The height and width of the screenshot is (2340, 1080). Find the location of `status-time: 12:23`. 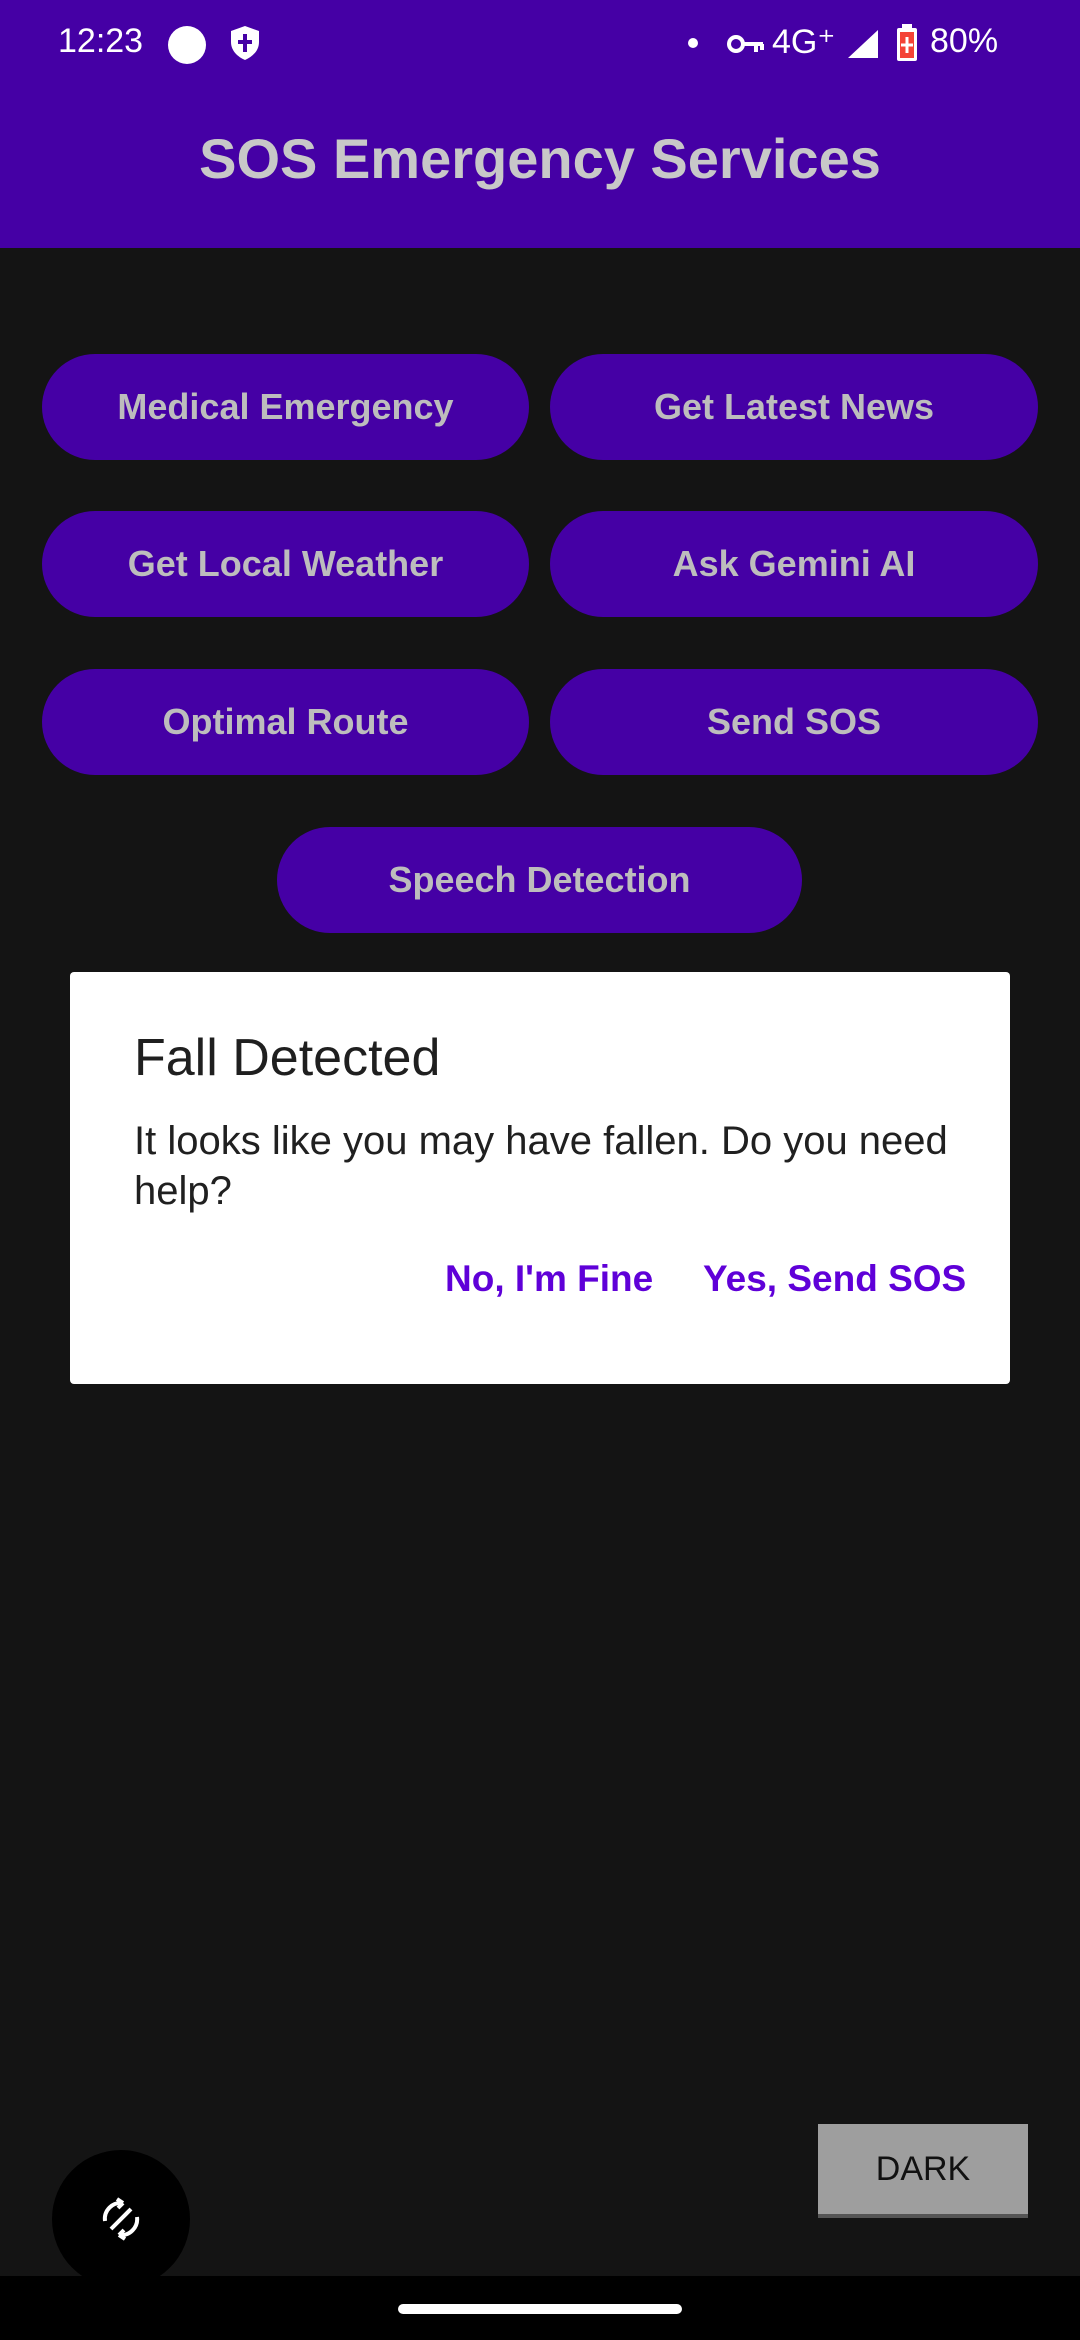

status-time: 12:23 is located at coordinates (101, 41).